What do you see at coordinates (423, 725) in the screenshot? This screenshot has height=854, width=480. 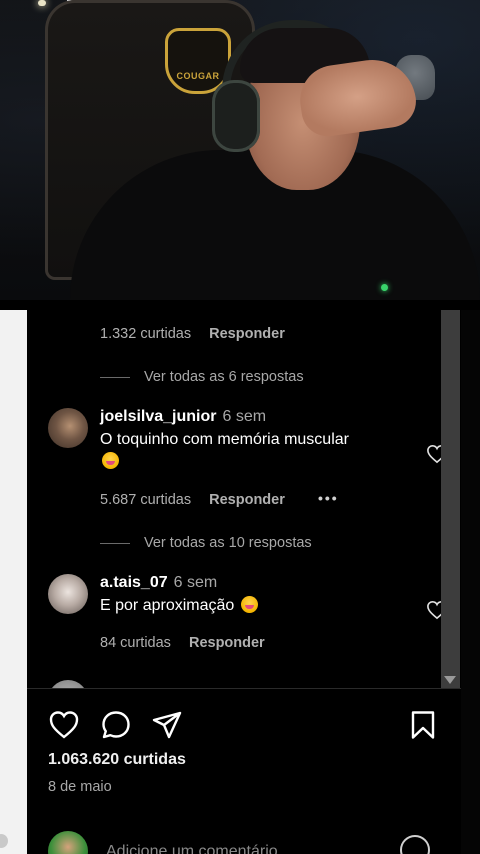 I see `bookmark-icon` at bounding box center [423, 725].